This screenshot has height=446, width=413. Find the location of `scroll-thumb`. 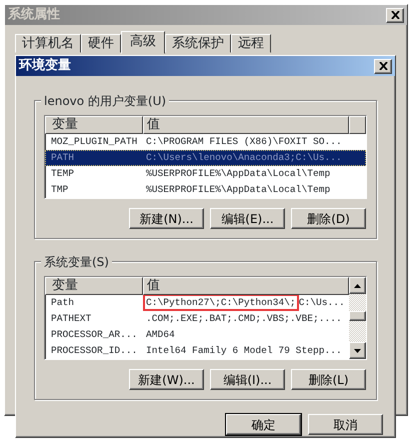

scroll-thumb is located at coordinates (357, 316).